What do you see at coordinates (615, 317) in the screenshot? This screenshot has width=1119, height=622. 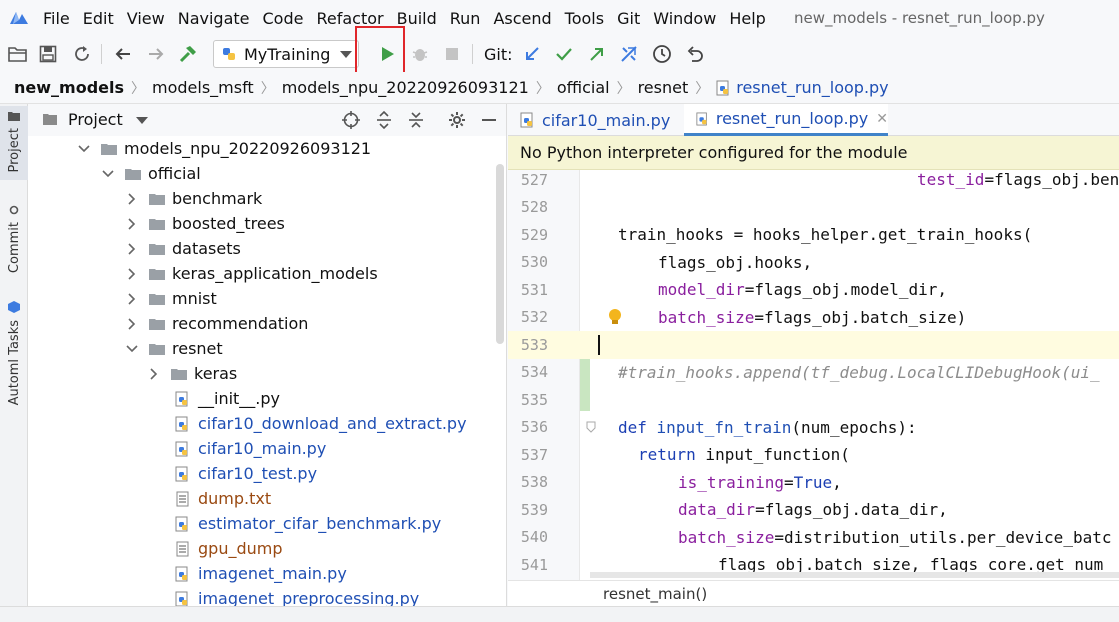 I see `lightbulb-icon` at bounding box center [615, 317].